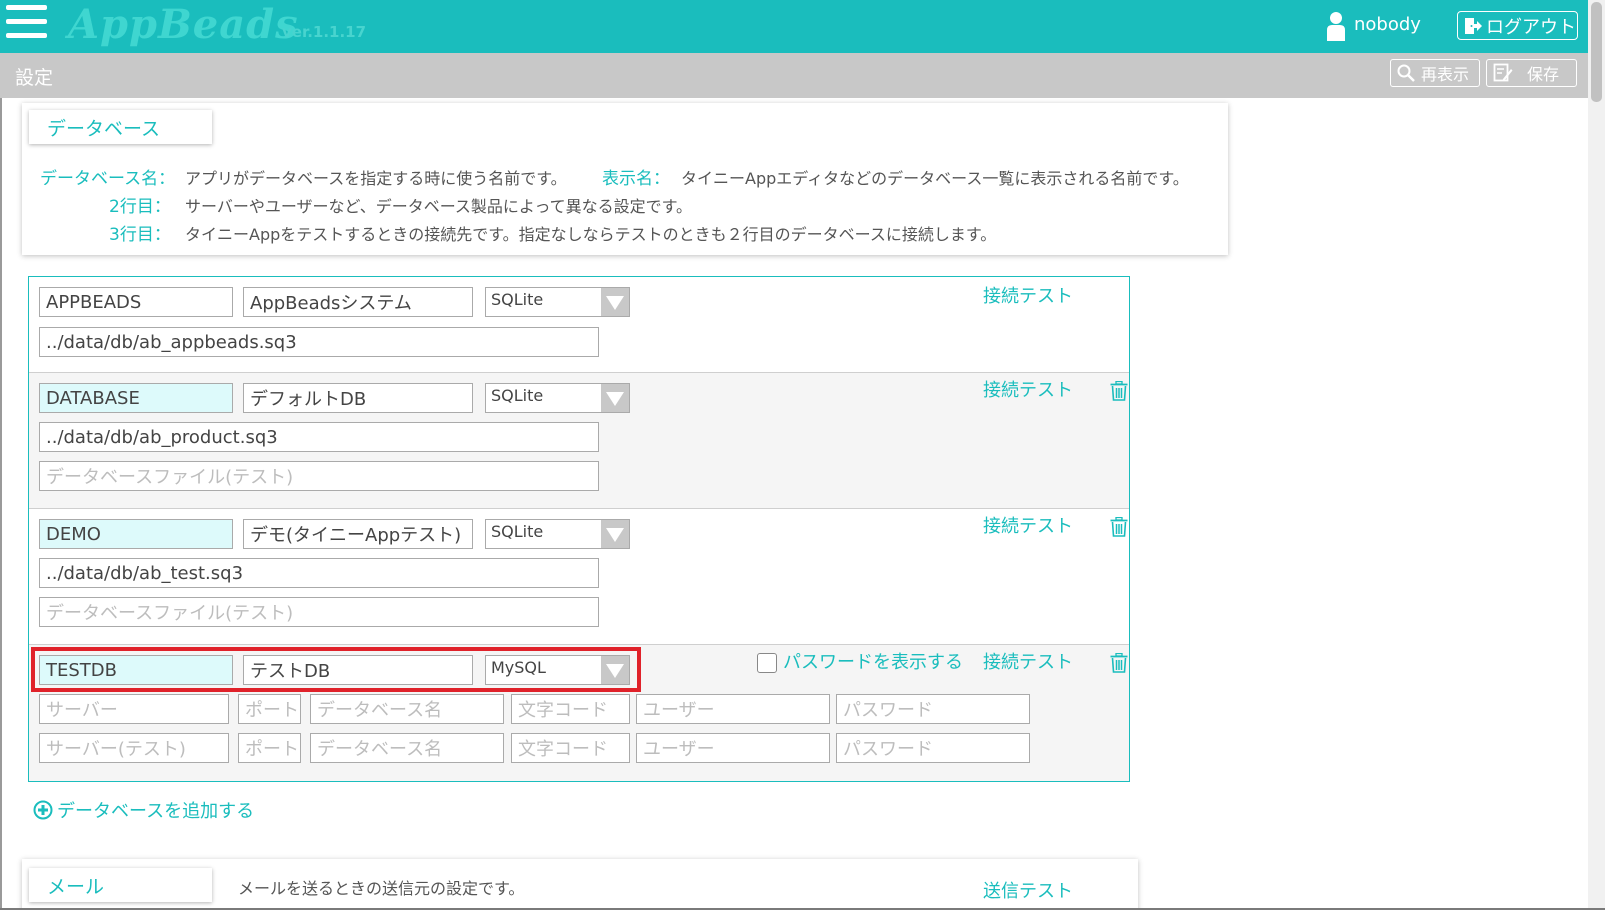 The height and width of the screenshot is (910, 1605). Describe the element at coordinates (140, 235) in the screenshot. I see `info-line3-key: 3行目：` at that location.